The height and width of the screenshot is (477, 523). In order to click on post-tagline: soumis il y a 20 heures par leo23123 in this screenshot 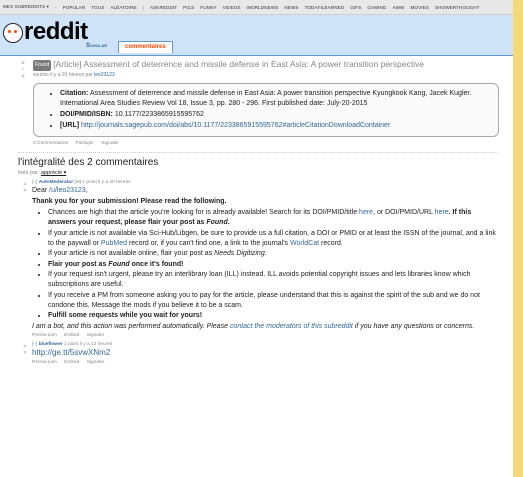, I will do `click(273, 75)`.